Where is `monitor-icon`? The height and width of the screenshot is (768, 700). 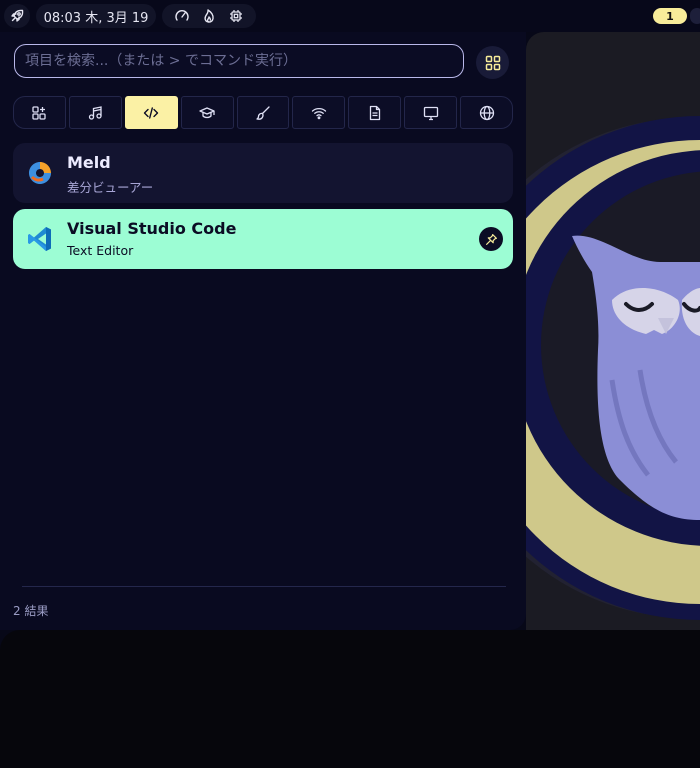 monitor-icon is located at coordinates (430, 113).